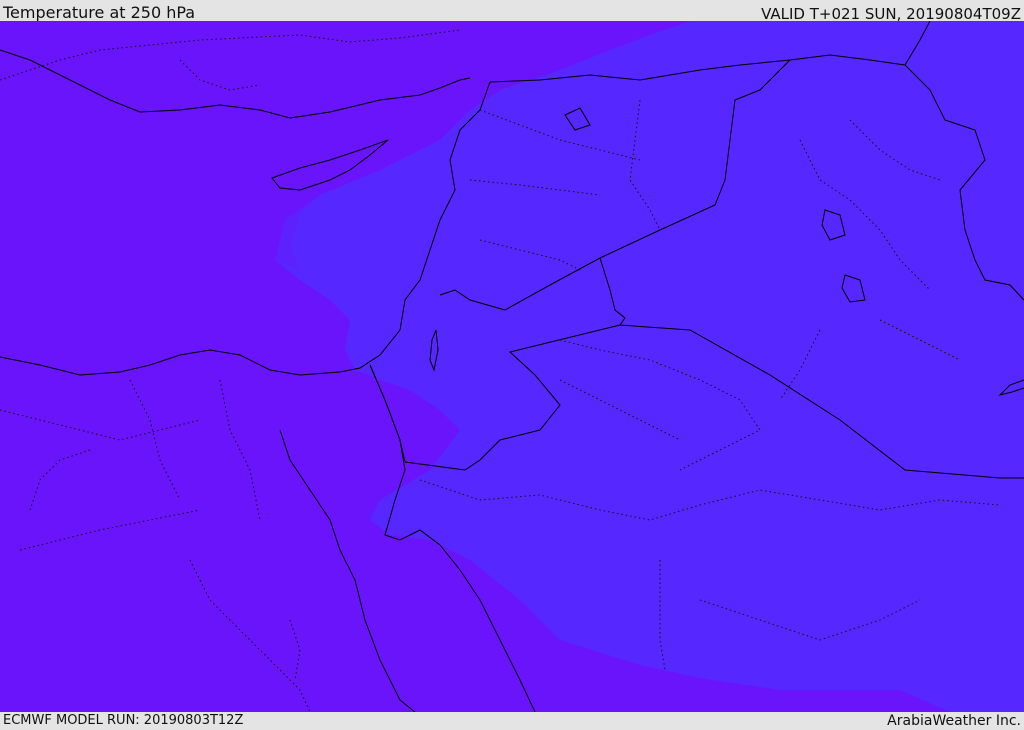  Describe the element at coordinates (99, 12) in the screenshot. I see `map-title: Temperature at 250 hPa` at that location.